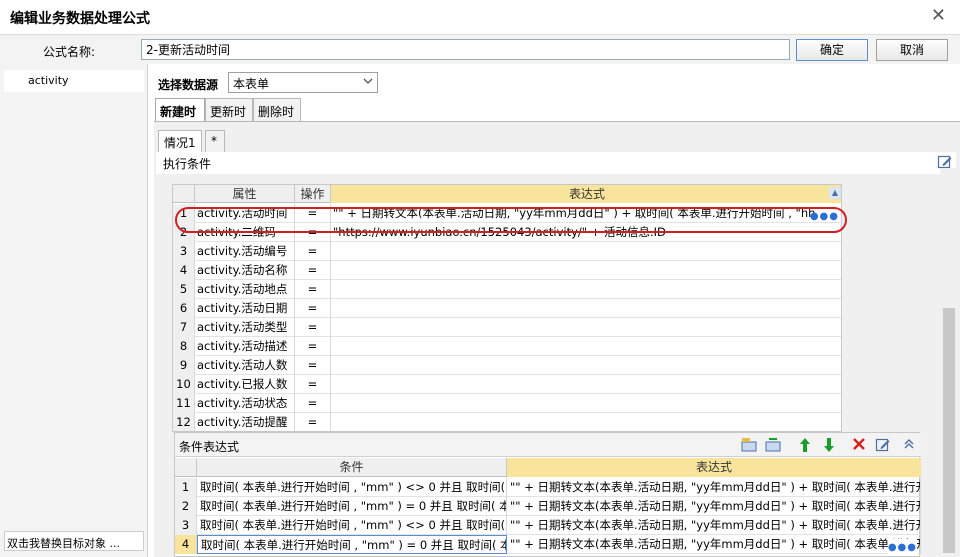 The height and width of the screenshot is (557, 960). What do you see at coordinates (277, 110) in the screenshot?
I see `tab-on-delete: 删除时` at bounding box center [277, 110].